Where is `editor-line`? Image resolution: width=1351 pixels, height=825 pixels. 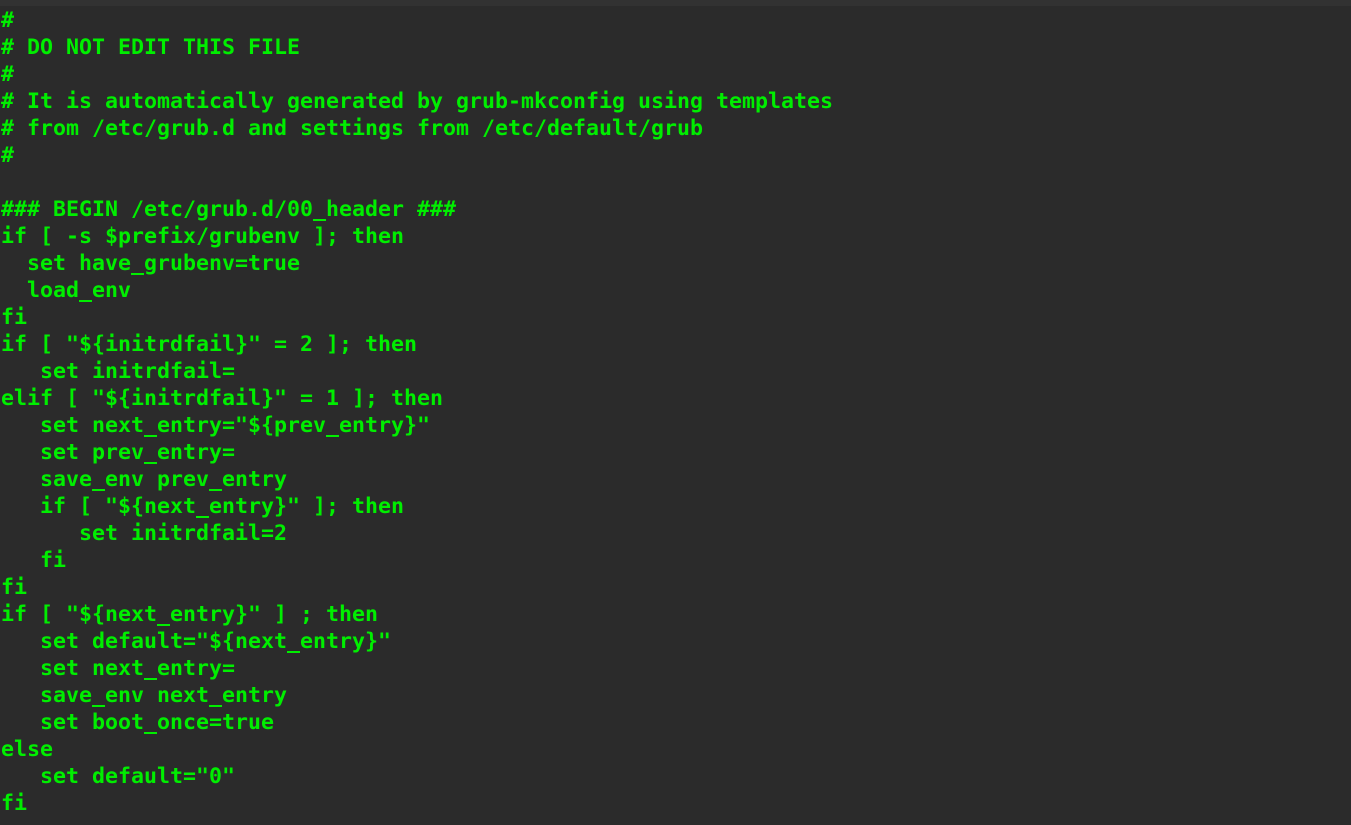
editor-line is located at coordinates (676, 182).